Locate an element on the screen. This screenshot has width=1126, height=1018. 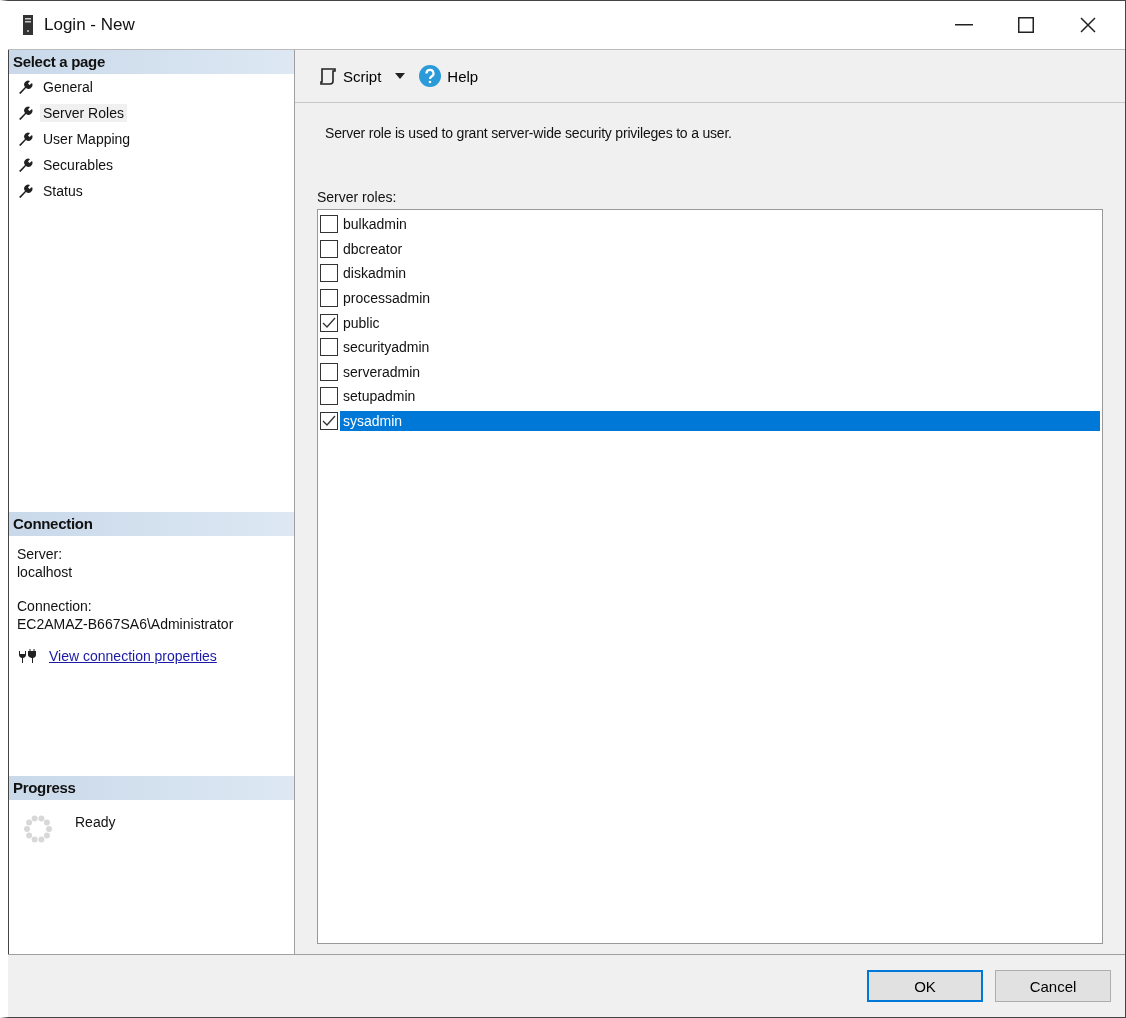
spinner-icon is located at coordinates (38, 829).